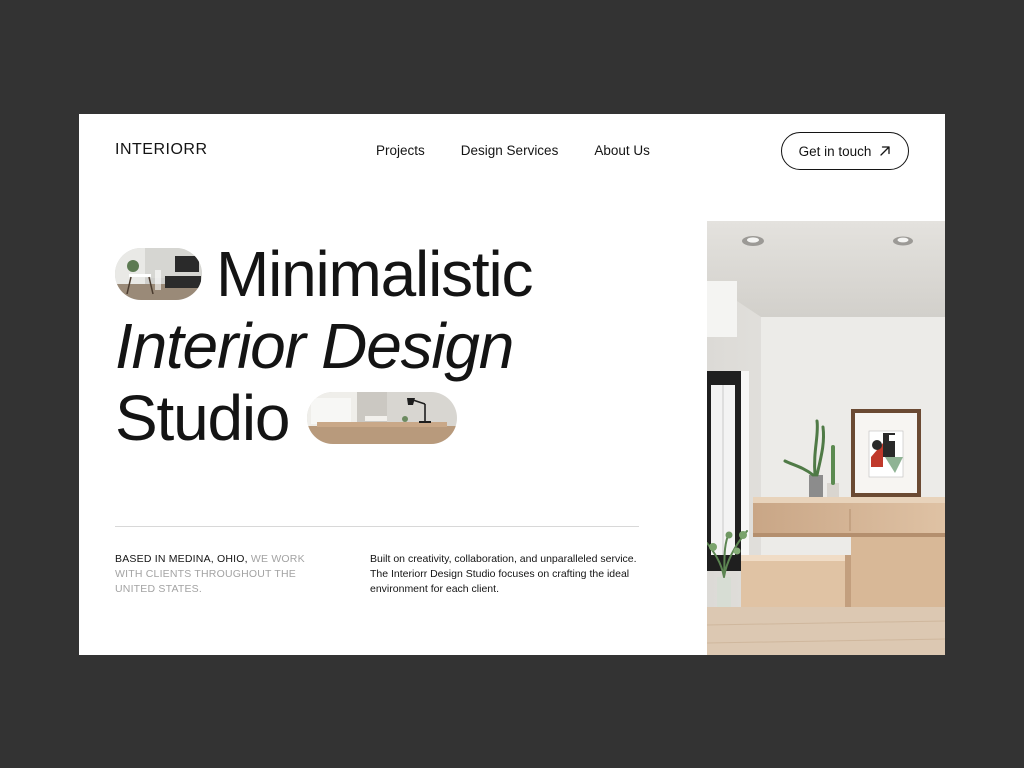  Describe the element at coordinates (377, 526) in the screenshot. I see `section-divider` at that location.